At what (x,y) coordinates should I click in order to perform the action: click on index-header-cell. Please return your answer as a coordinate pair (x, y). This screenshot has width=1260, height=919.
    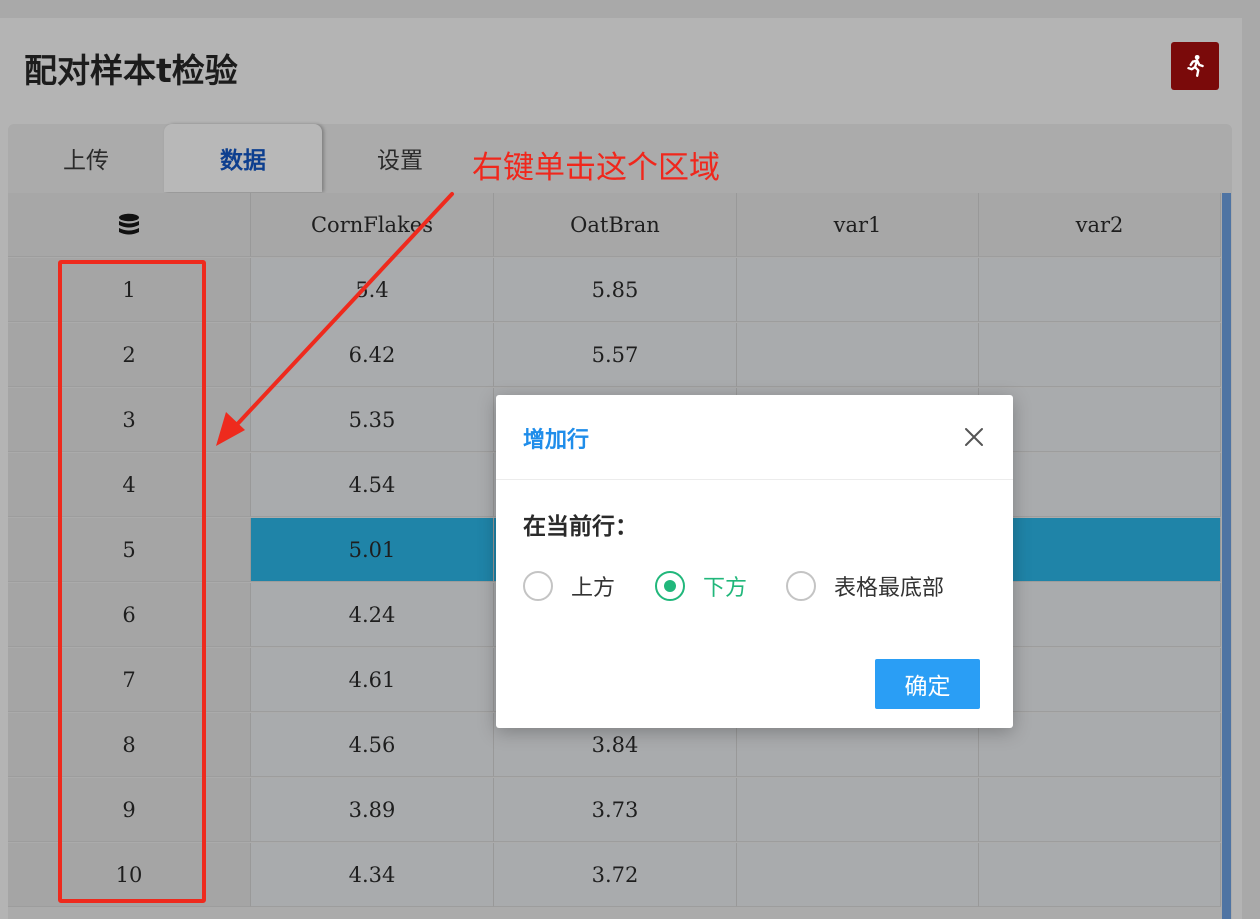
    Looking at the image, I should click on (129, 225).